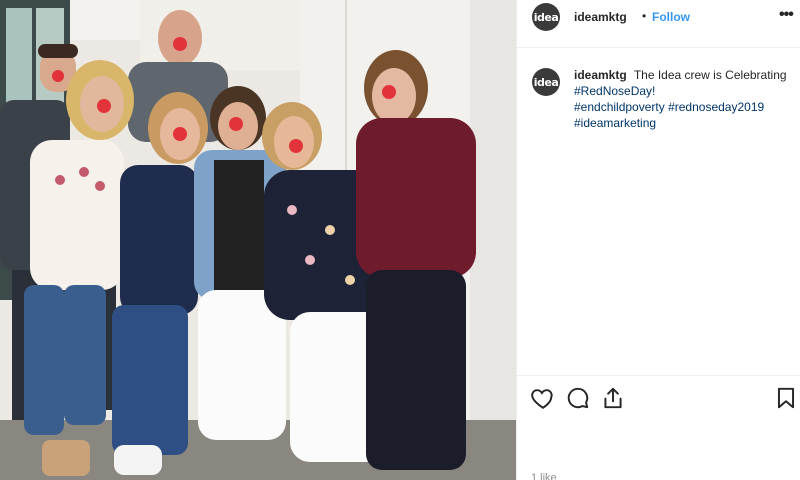 This screenshot has height=480, width=800. I want to click on hashtag-rednoseday2019: #rednoseday2019, so click(716, 107).